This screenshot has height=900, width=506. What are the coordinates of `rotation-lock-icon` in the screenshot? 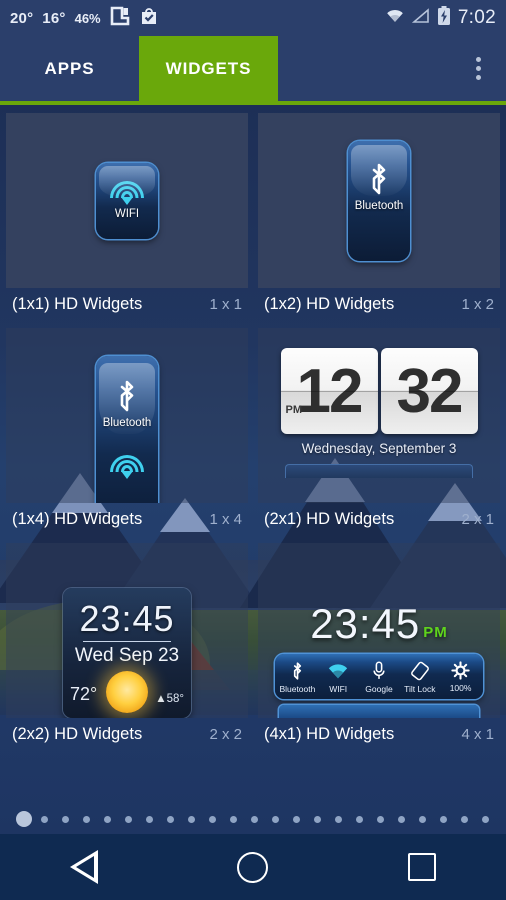 It's located at (419, 671).